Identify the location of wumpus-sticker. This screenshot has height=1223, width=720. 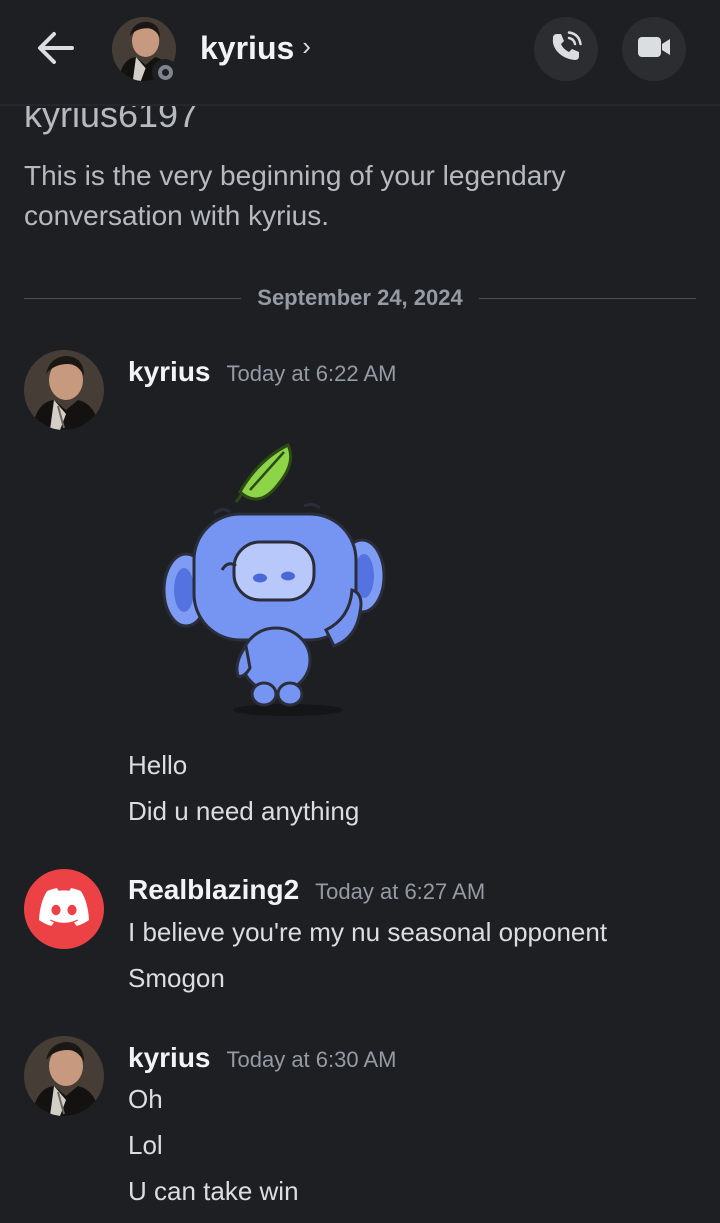
(275, 580).